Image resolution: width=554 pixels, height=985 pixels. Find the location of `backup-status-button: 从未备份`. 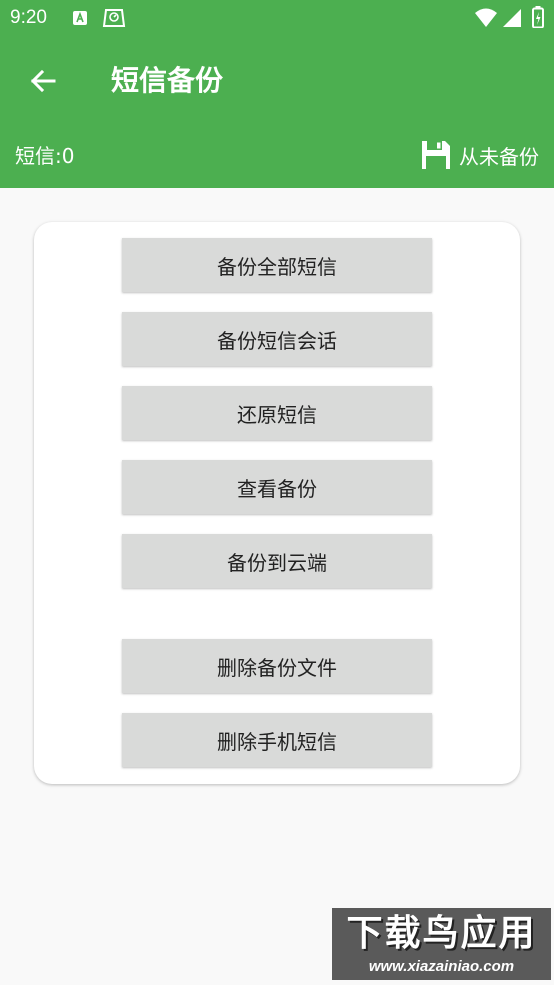

backup-status-button: 从未备份 is located at coordinates (480, 155).